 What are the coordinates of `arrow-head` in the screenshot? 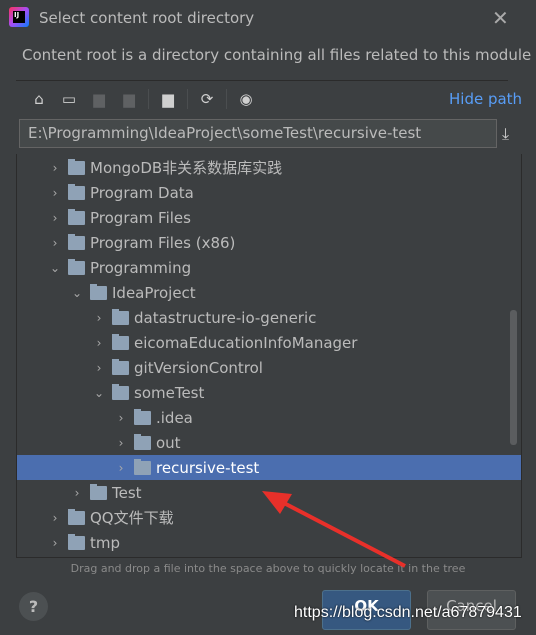 It's located at (277, 502).